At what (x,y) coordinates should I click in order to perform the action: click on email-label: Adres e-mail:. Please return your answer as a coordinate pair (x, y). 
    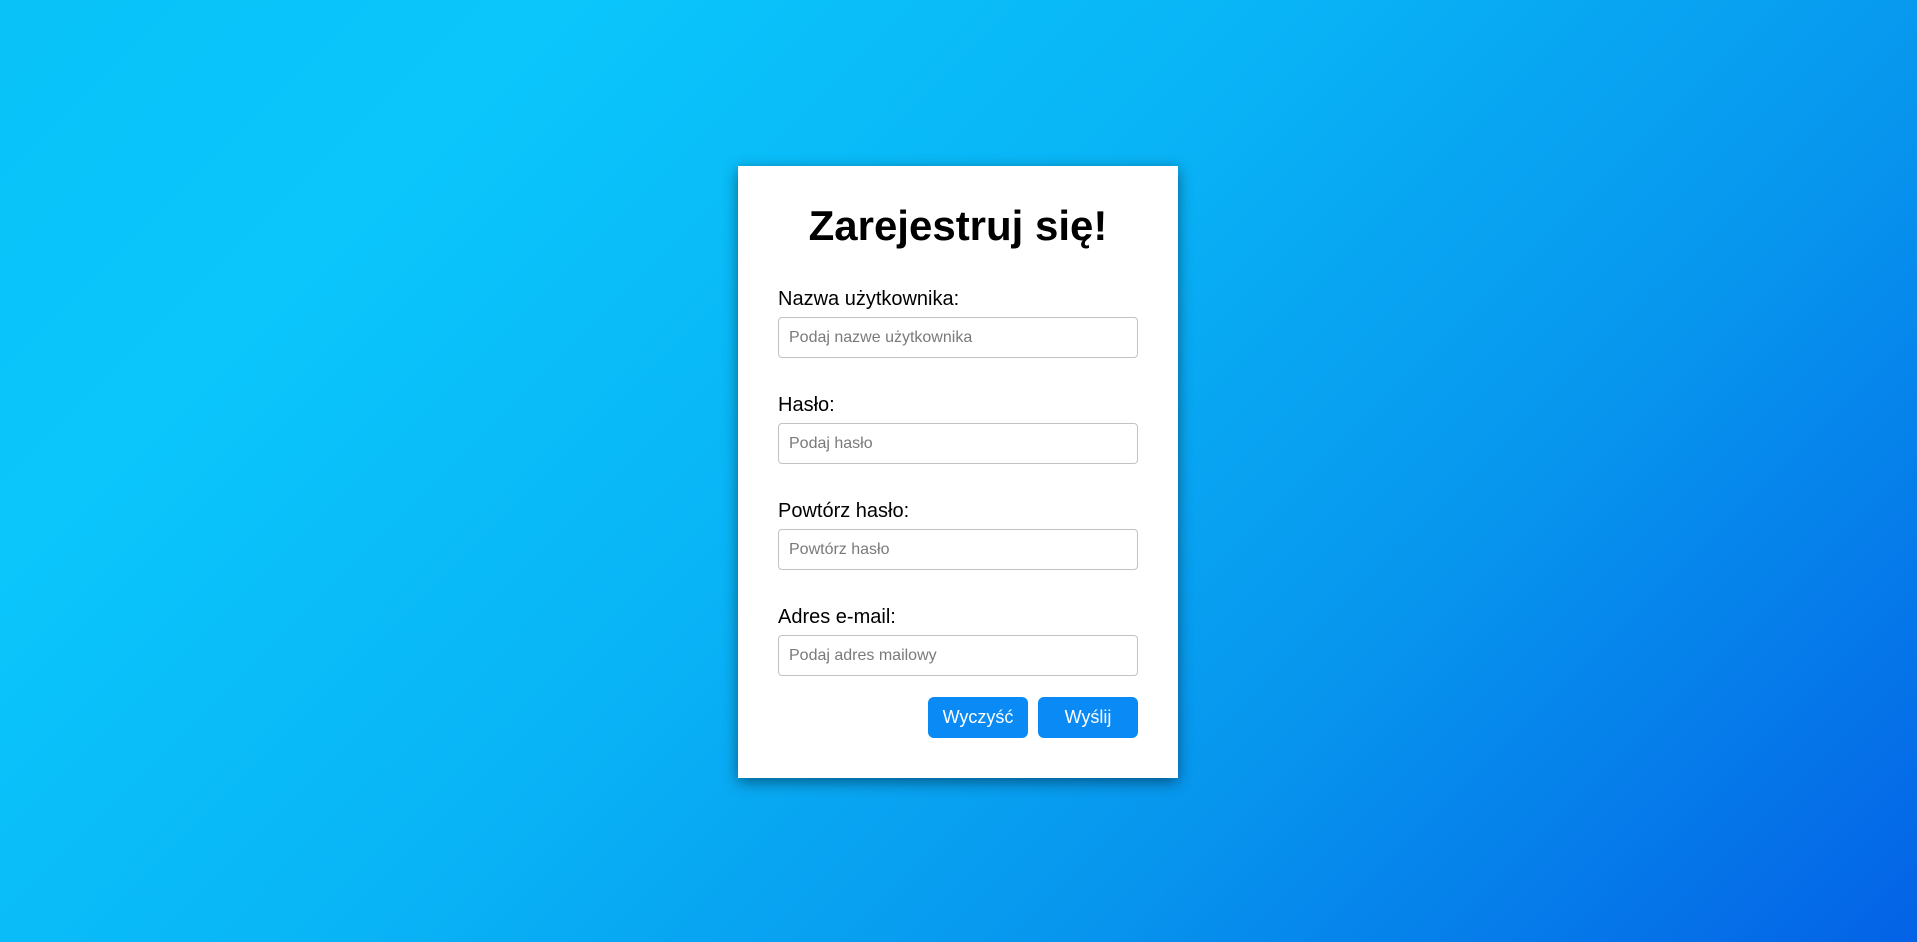
    Looking at the image, I should click on (837, 617).